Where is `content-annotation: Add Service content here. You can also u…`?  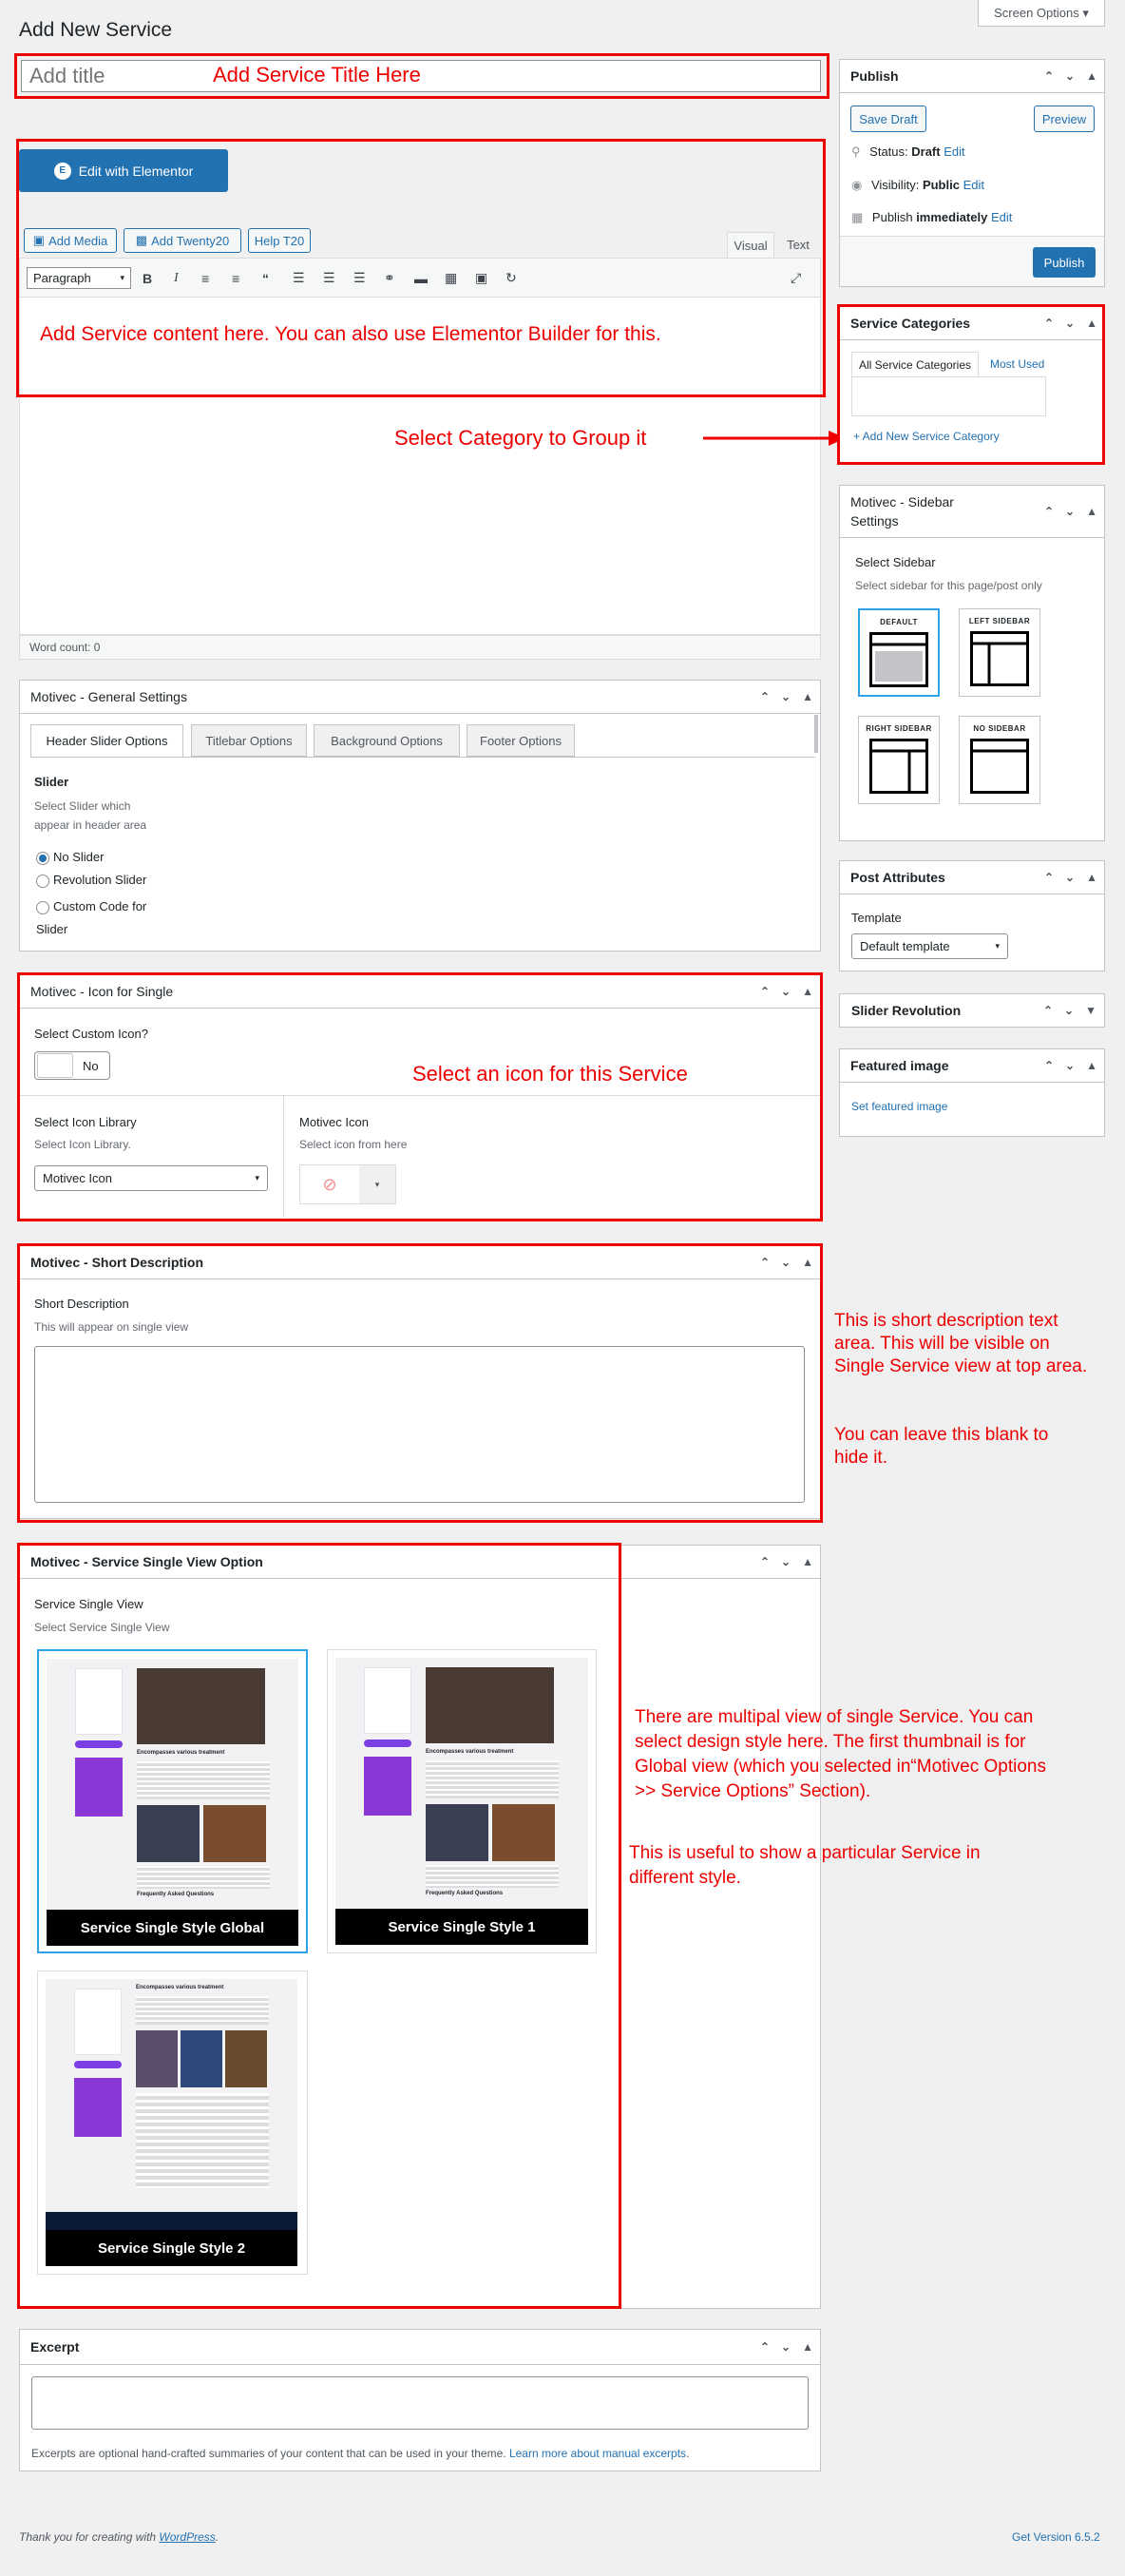
content-annotation: Add Service content here. You can also u… is located at coordinates (351, 334).